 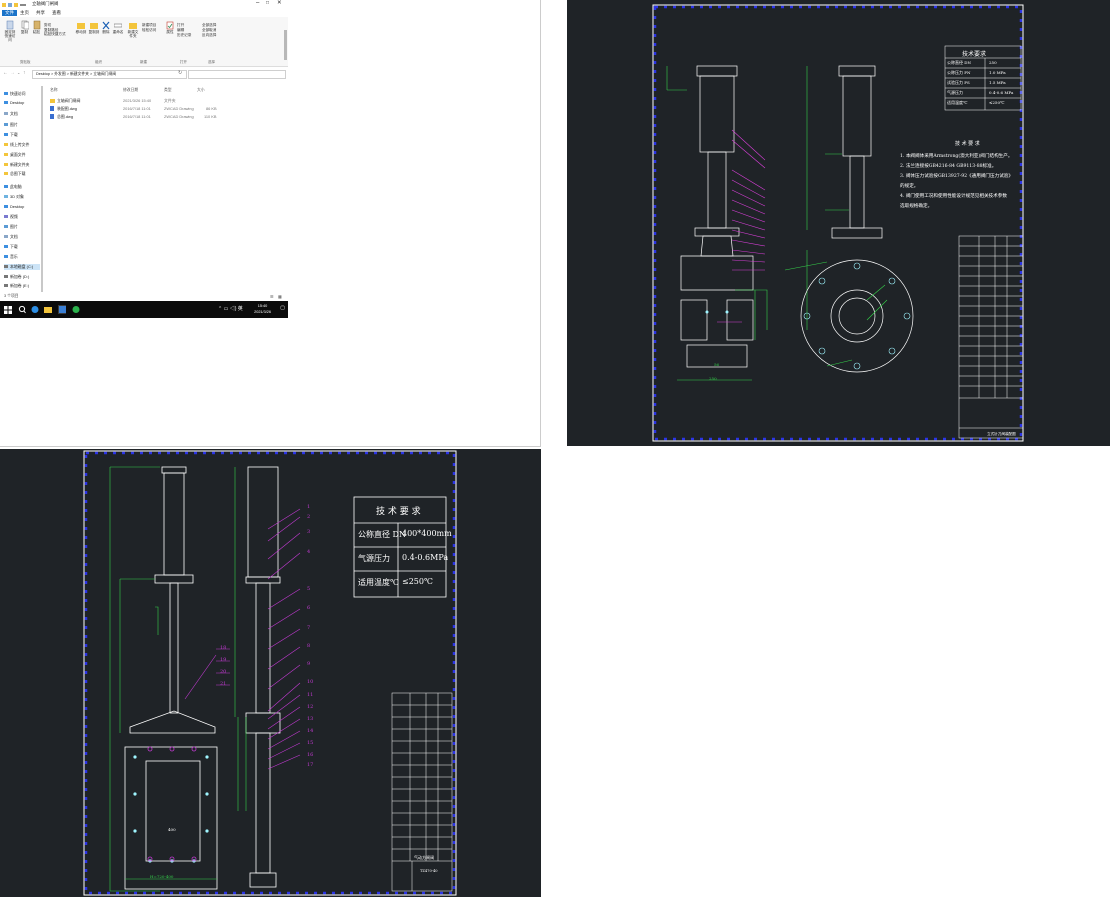 I want to click on taskbar-clock: 15:40 2021/3/26, so click(x=262, y=309).